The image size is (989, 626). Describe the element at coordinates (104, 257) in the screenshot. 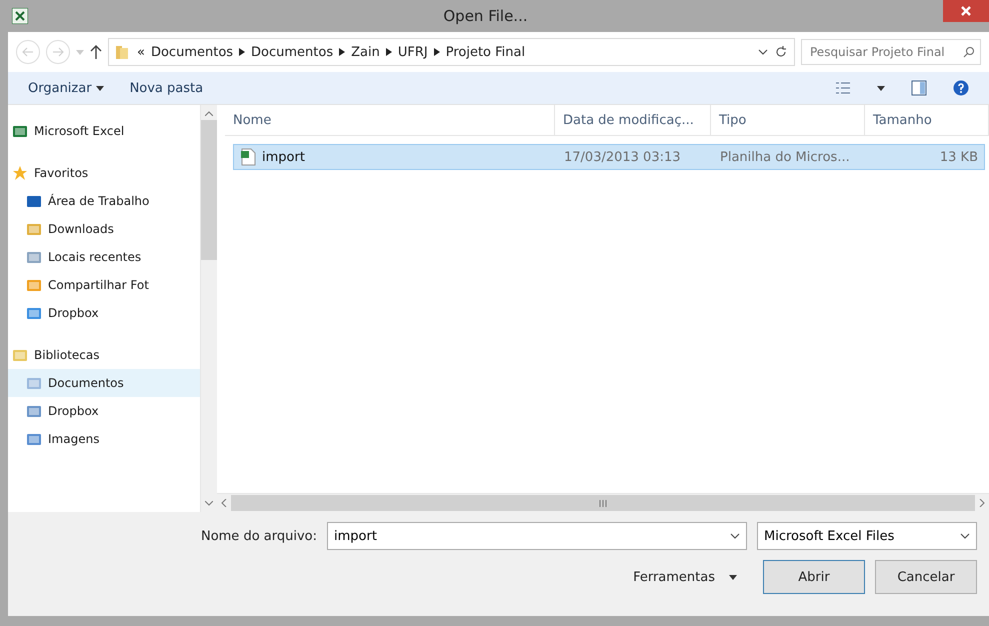

I see `sidebar-item: Locais recentes` at that location.